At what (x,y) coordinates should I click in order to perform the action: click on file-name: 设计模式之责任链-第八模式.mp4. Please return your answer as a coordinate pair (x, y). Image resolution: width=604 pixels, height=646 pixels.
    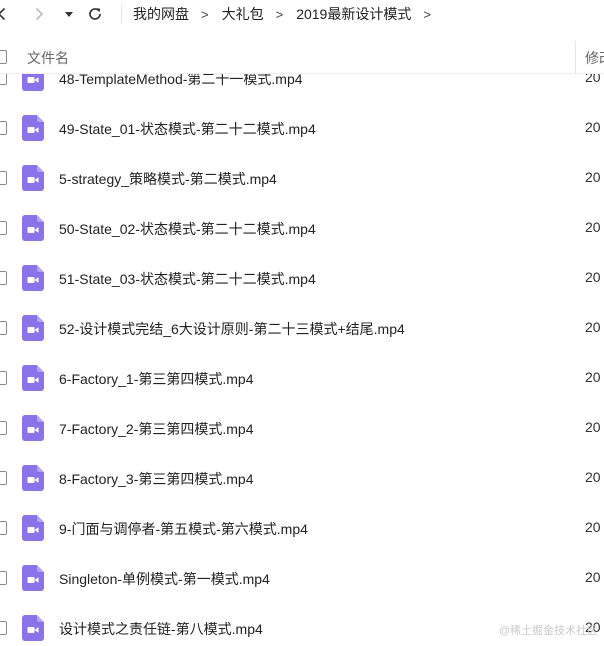
    Looking at the image, I should click on (161, 629).